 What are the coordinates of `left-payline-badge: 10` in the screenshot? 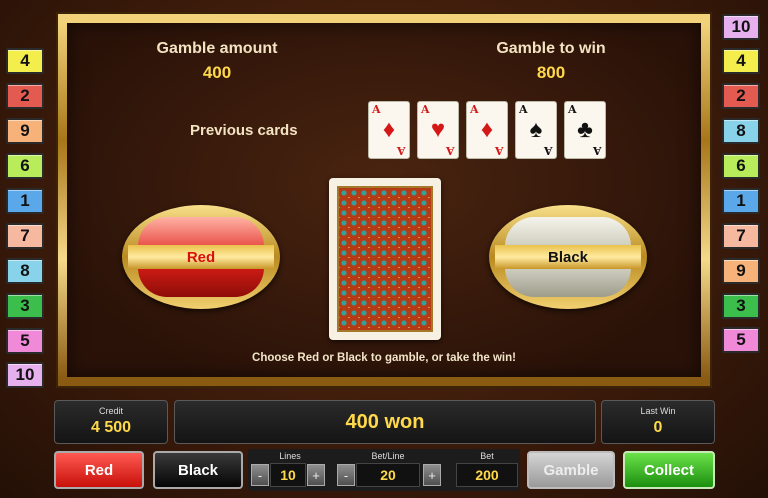 It's located at (25, 375).